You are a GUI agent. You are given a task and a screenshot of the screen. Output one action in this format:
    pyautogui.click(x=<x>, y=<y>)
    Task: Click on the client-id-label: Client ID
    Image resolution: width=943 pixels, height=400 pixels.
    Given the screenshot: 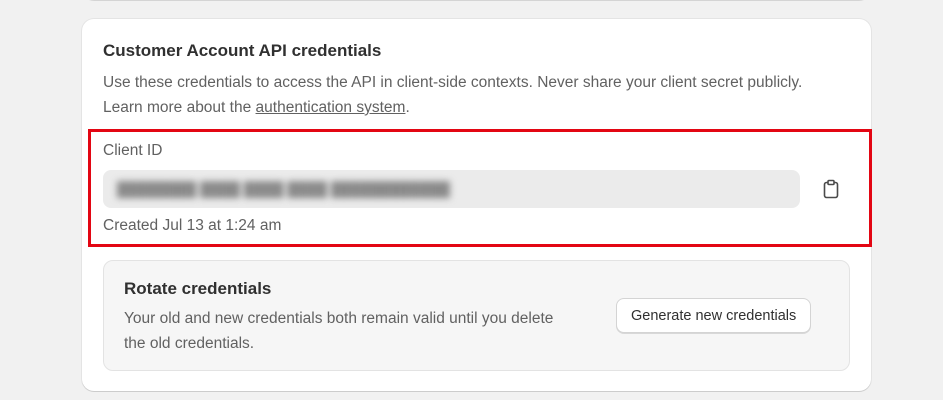 What is the action you would take?
    pyautogui.click(x=133, y=150)
    